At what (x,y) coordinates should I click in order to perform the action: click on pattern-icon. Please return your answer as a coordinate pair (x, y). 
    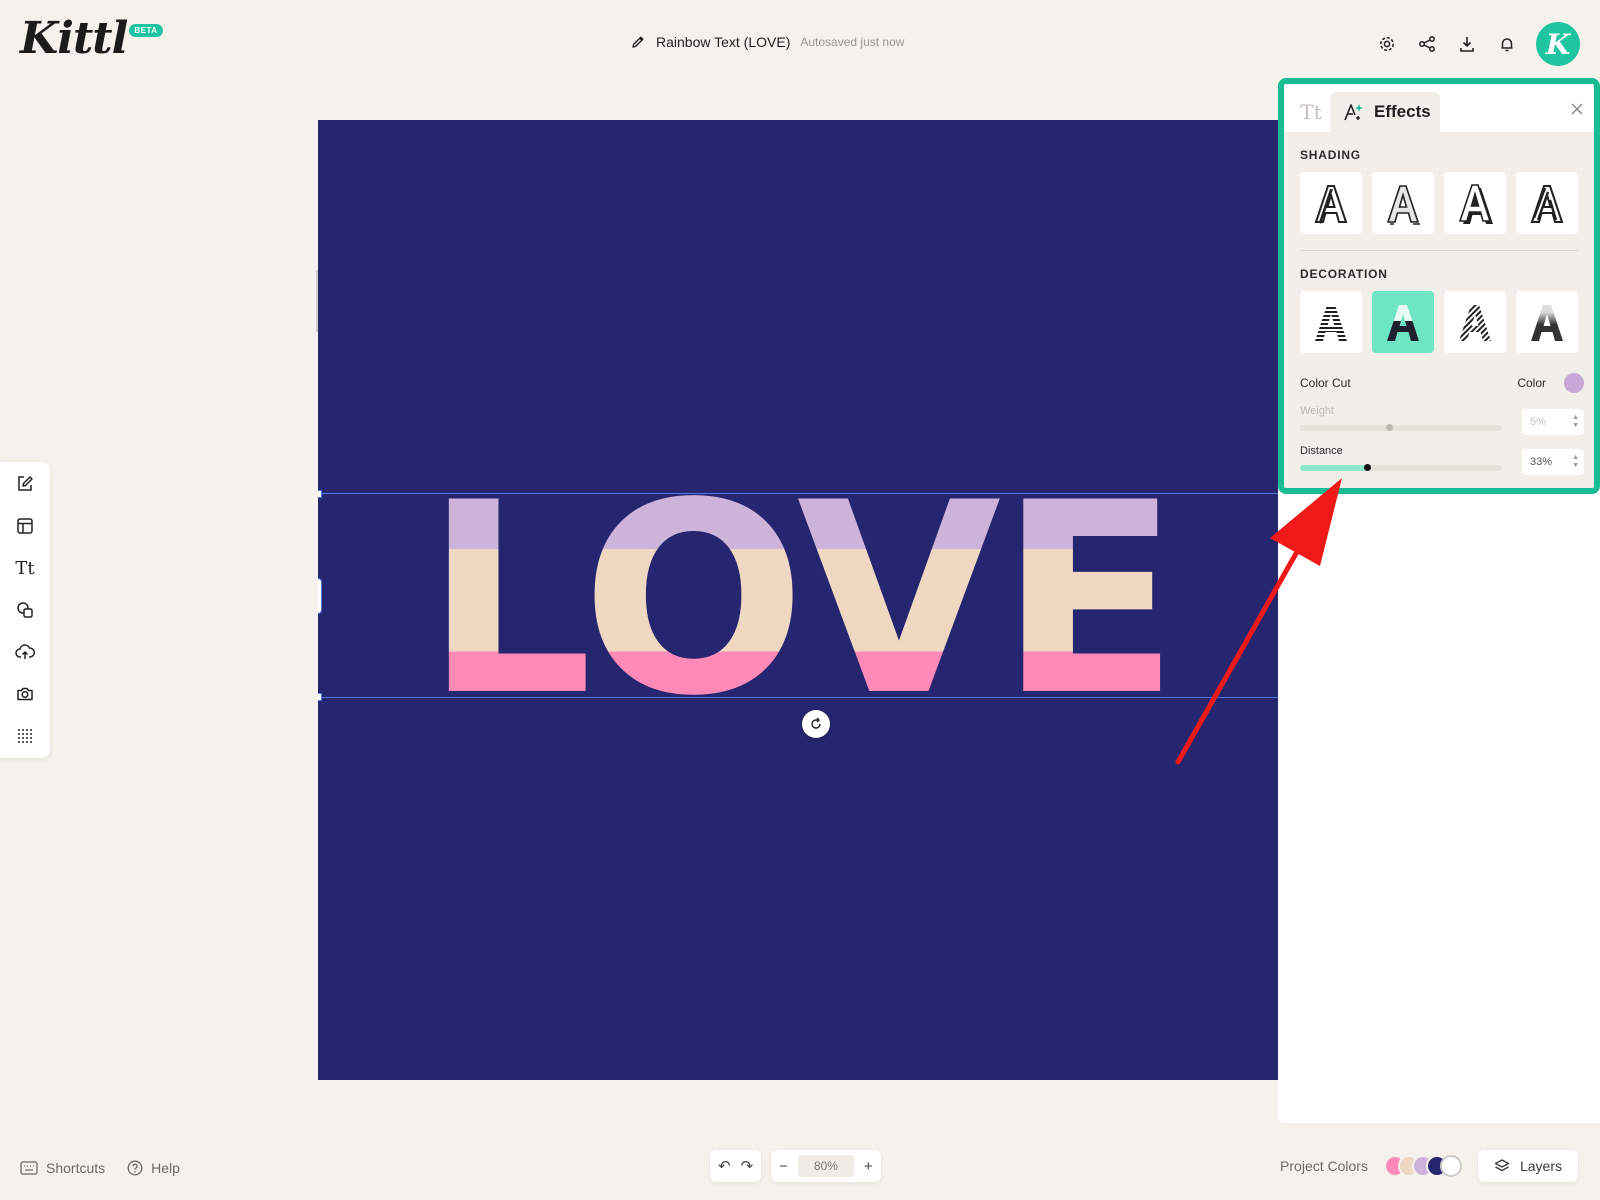
    Looking at the image, I should click on (25, 736).